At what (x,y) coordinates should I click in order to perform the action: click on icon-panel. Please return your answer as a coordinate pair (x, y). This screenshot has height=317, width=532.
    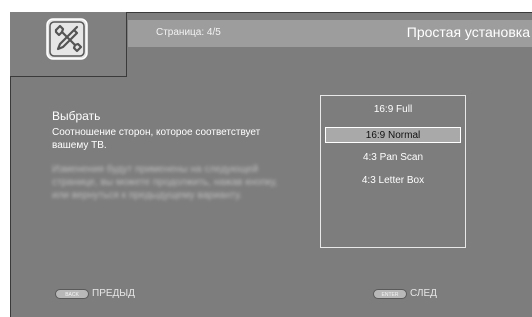
    Looking at the image, I should click on (68, 44).